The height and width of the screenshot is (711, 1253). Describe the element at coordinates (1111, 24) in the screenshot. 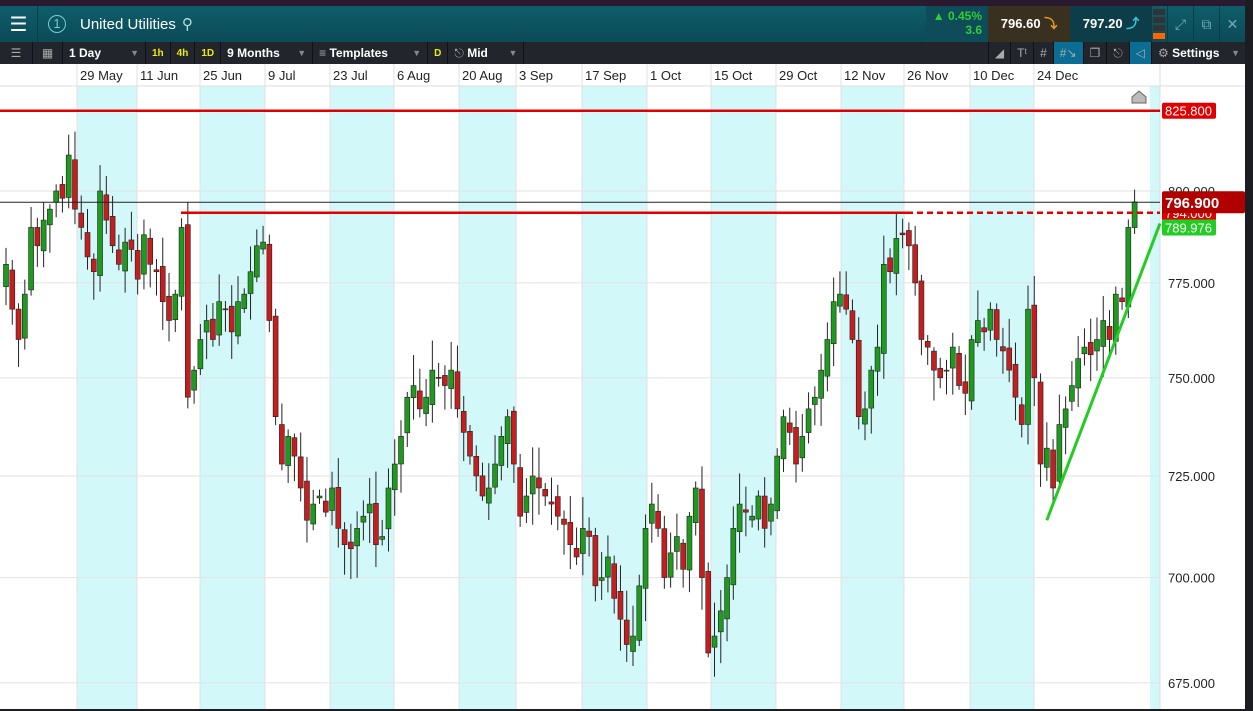

I see `buy-price-button: 797.20 ⤴` at that location.